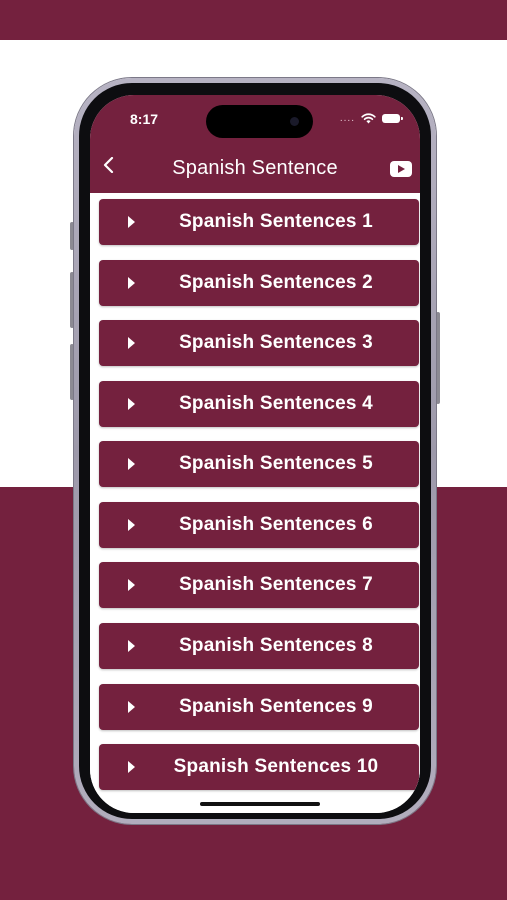 Image resolution: width=507 pixels, height=900 pixels. I want to click on page-title: Spanish Sentence, so click(255, 168).